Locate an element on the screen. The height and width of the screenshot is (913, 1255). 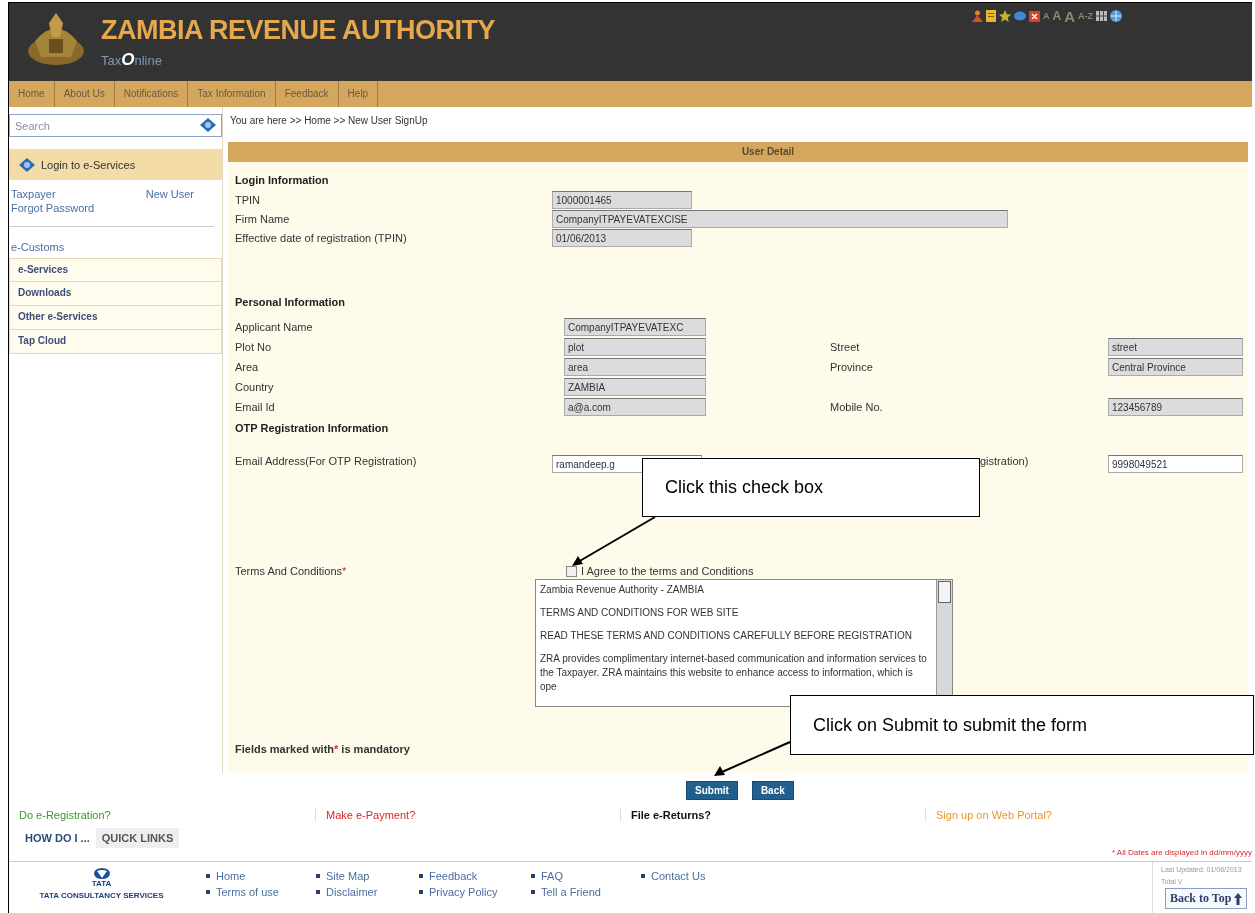
input-field: 9998049521 is located at coordinates (1175, 464).